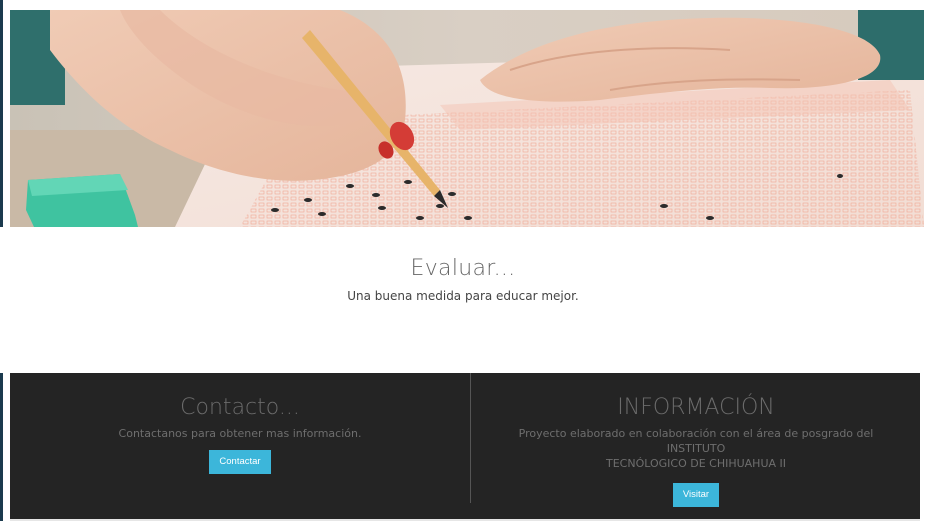  I want to click on footer-divider, so click(470, 438).